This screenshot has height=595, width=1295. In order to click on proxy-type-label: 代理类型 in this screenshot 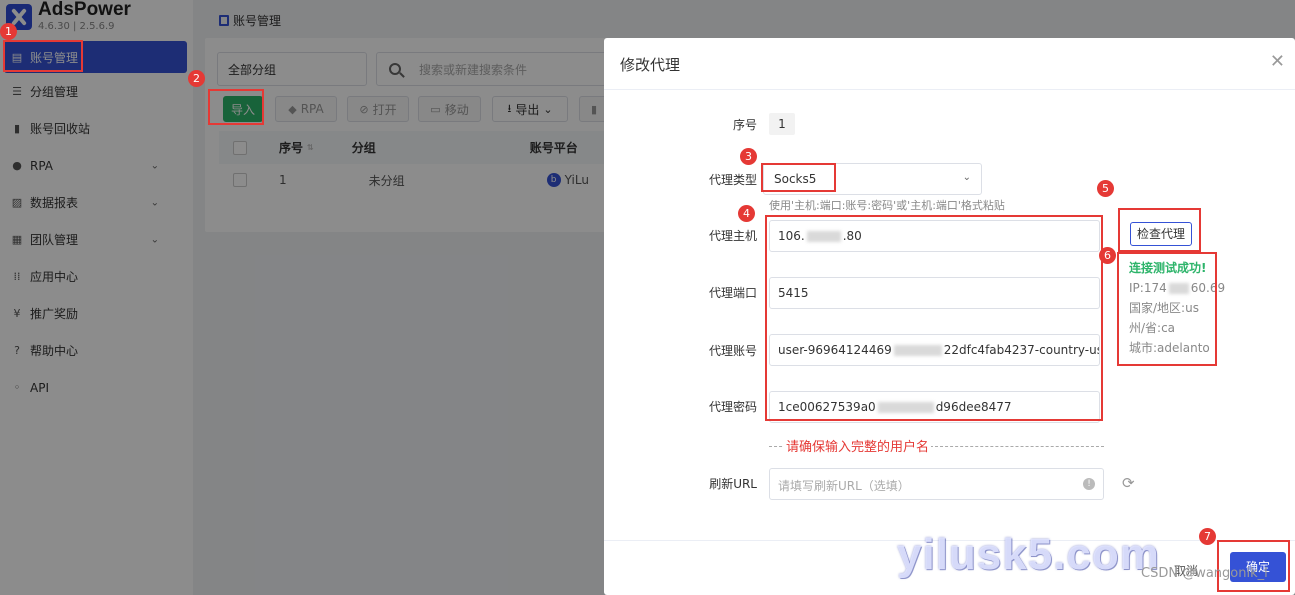, I will do `click(732, 180)`.